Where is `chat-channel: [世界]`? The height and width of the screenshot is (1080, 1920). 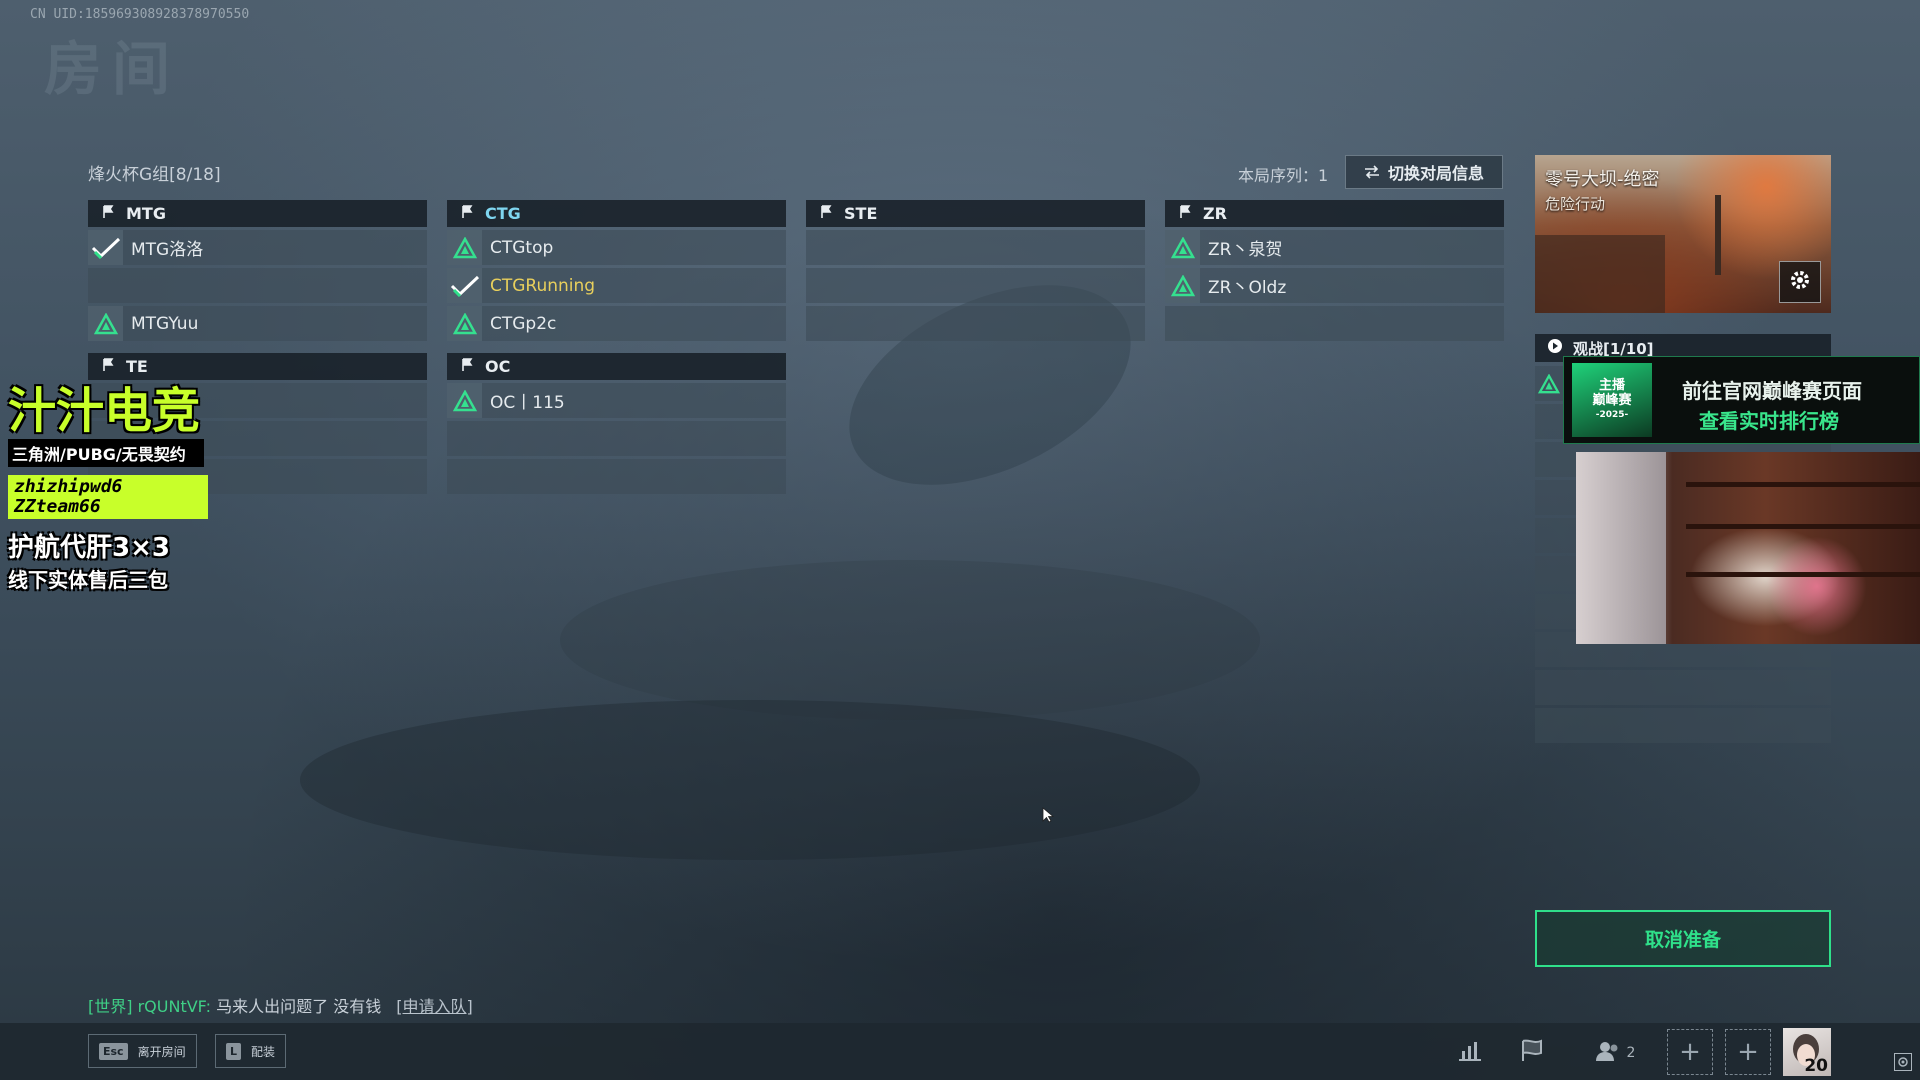 chat-channel: [世界] is located at coordinates (110, 1006).